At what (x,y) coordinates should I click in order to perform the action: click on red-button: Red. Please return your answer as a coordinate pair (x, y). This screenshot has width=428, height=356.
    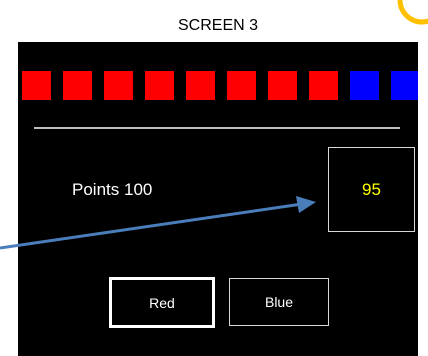
    Looking at the image, I should click on (162, 302).